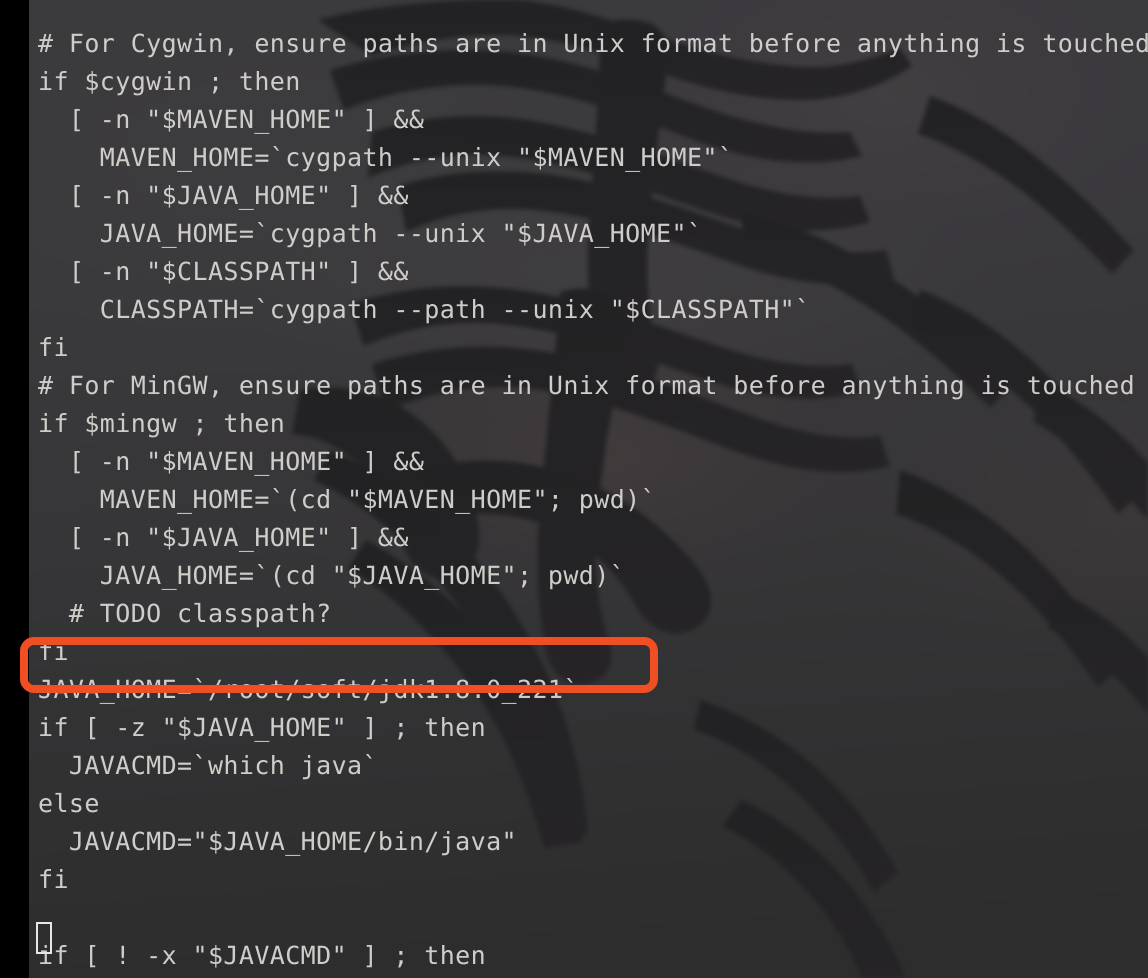 The width and height of the screenshot is (1148, 978). What do you see at coordinates (593, 690) in the screenshot?
I see `code-line: JAVA_HOME=`/root/soft/jdk1.8.0_221`` at bounding box center [593, 690].